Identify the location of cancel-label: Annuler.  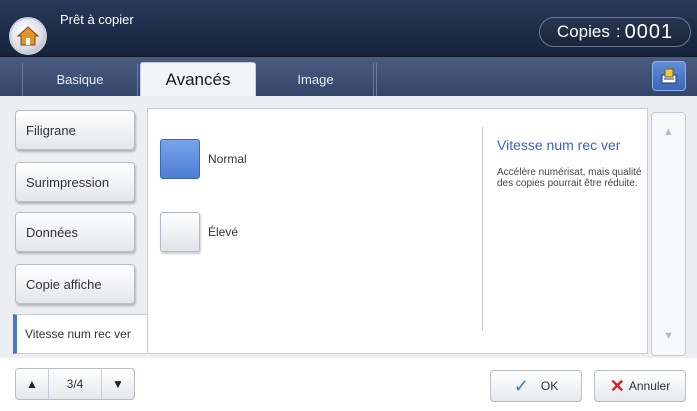
(649, 386).